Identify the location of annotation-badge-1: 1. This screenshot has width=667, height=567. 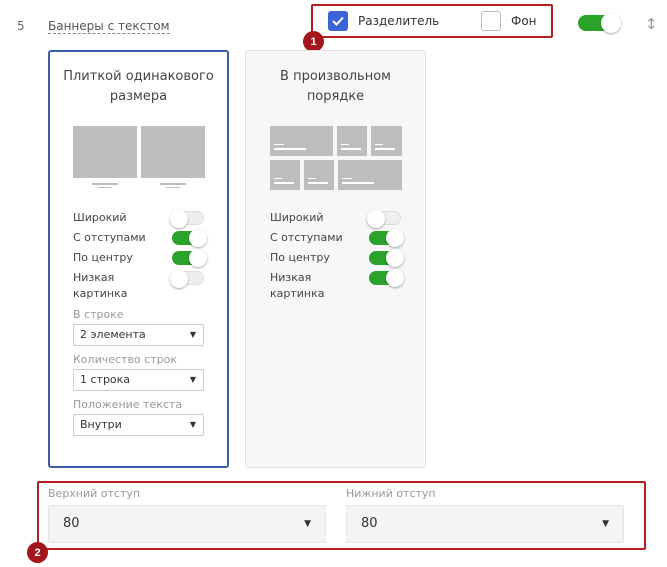
(313, 41).